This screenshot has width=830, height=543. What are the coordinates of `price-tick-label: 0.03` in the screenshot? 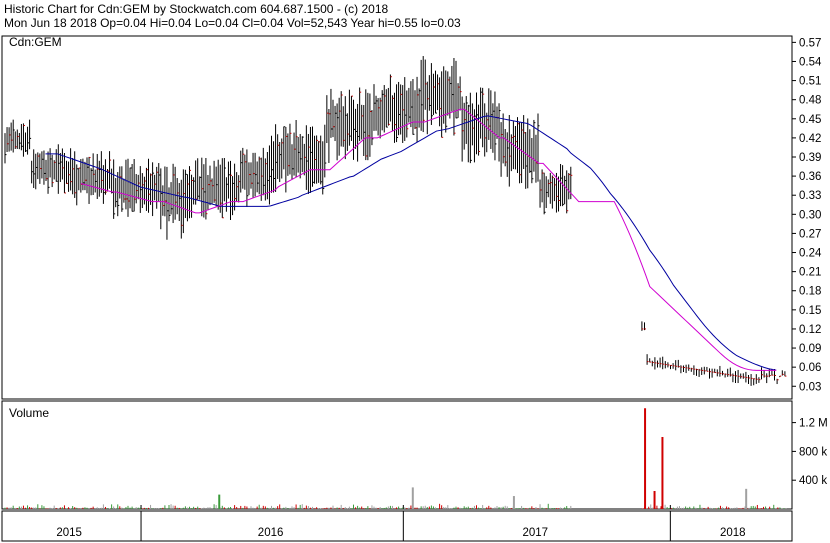 It's located at (810, 387).